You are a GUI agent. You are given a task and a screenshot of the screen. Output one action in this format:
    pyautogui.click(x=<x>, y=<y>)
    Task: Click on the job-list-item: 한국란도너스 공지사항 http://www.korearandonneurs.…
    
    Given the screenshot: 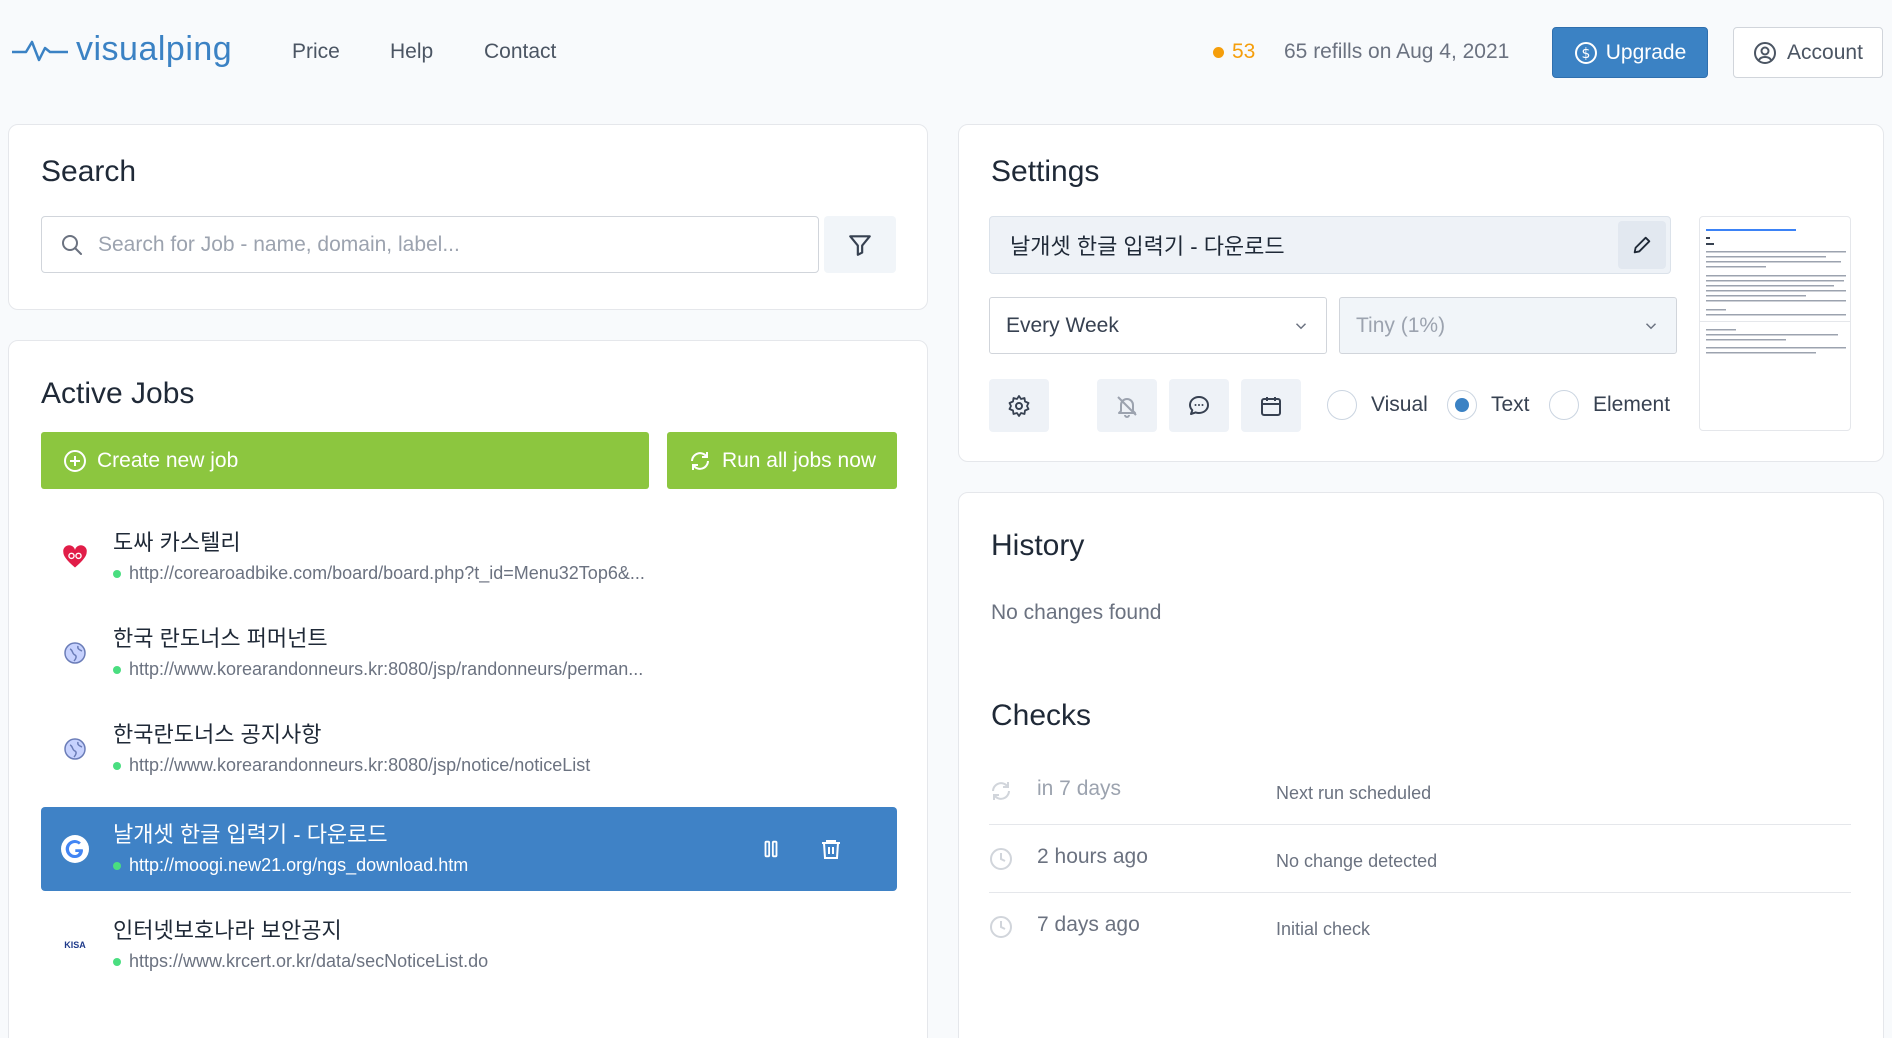 What is the action you would take?
    pyautogui.click(x=469, y=749)
    